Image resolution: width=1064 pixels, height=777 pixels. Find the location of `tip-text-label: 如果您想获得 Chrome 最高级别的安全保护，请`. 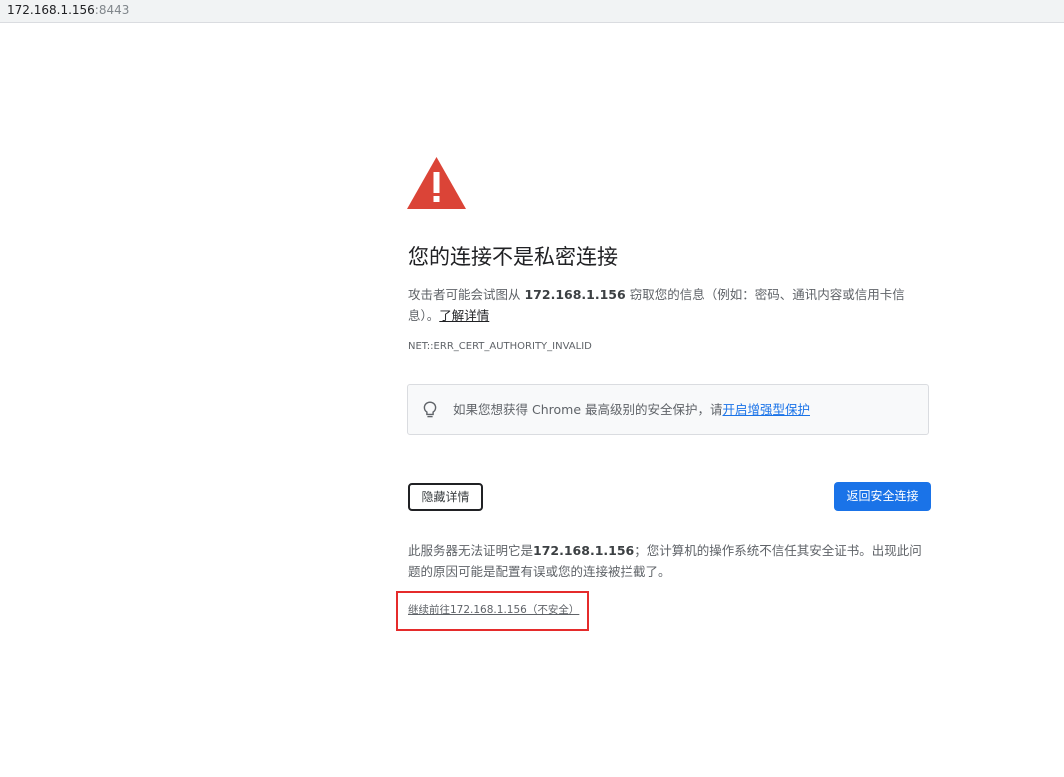

tip-text-label: 如果您想获得 Chrome 最高级别的安全保护，请 is located at coordinates (588, 409).